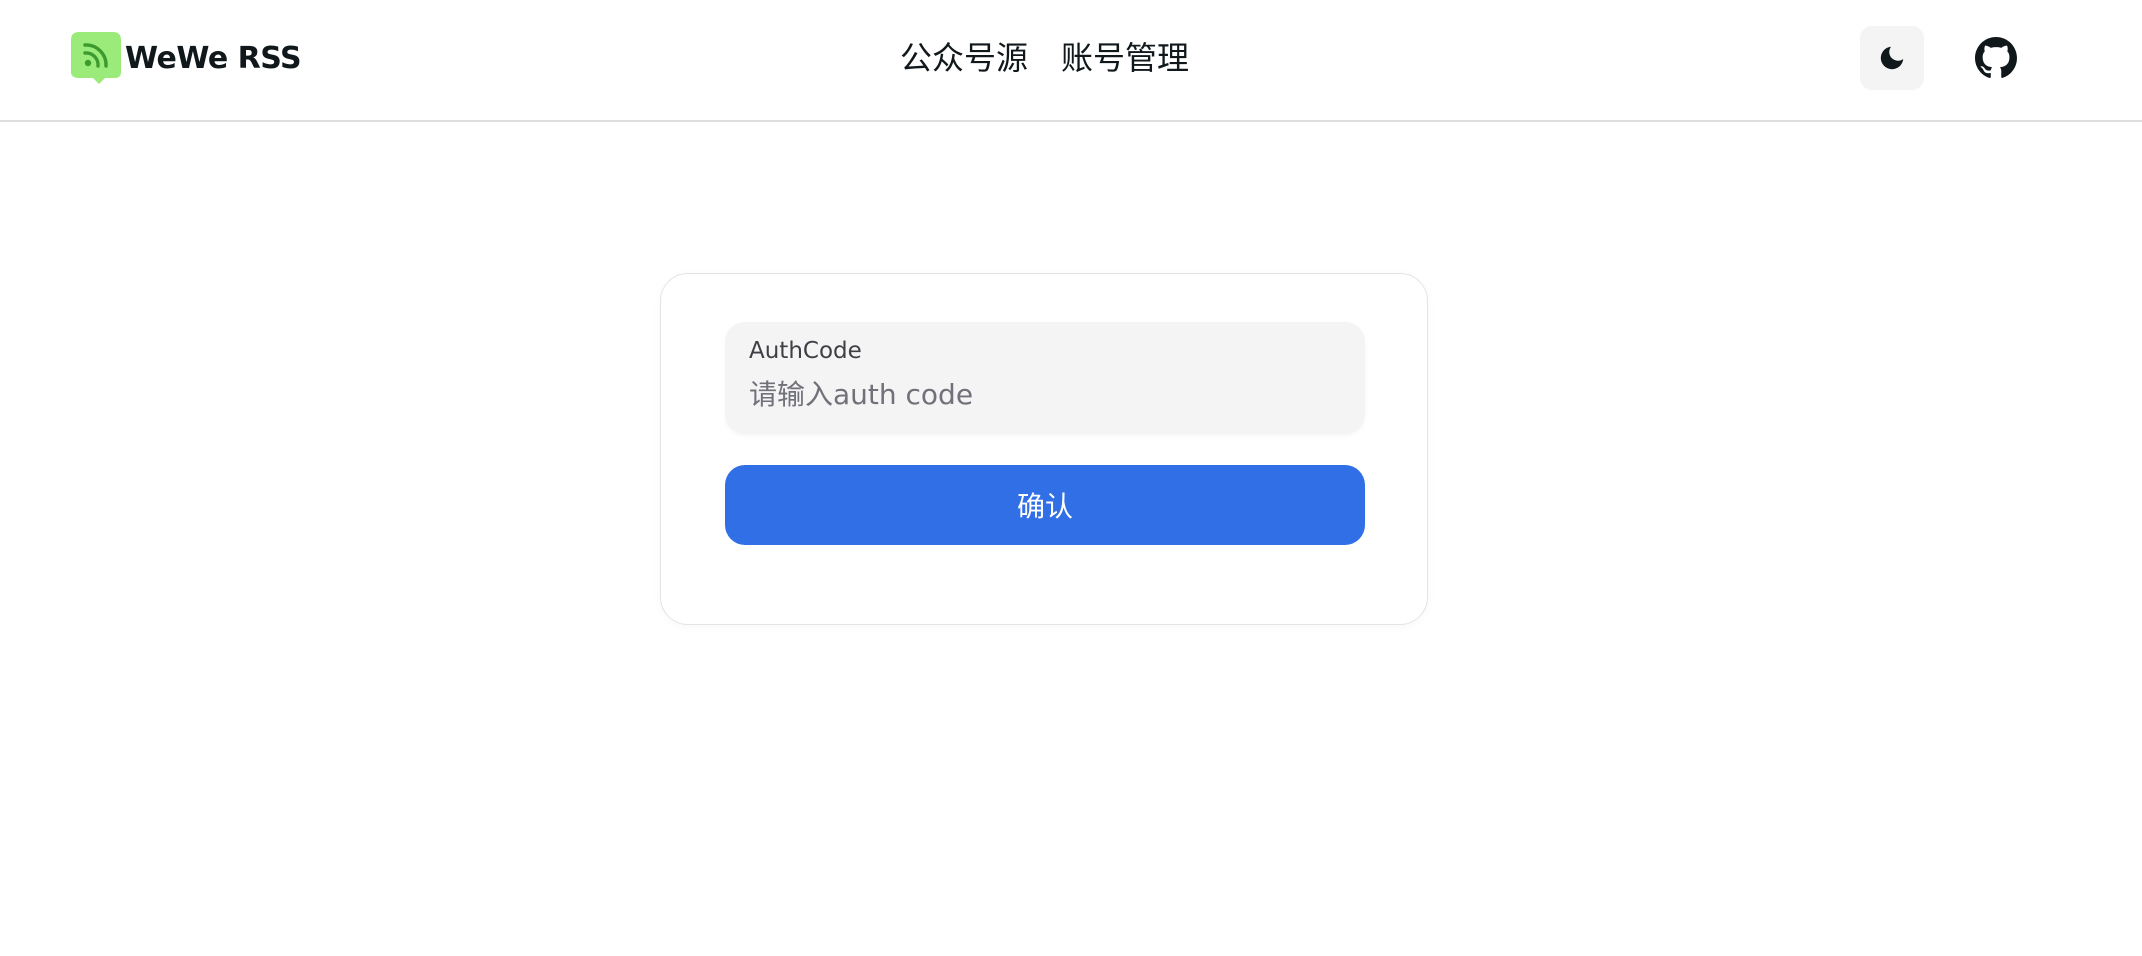 Image resolution: width=2142 pixels, height=956 pixels. Describe the element at coordinates (1125, 58) in the screenshot. I see `nav-item-accounts: 账号管理` at that location.